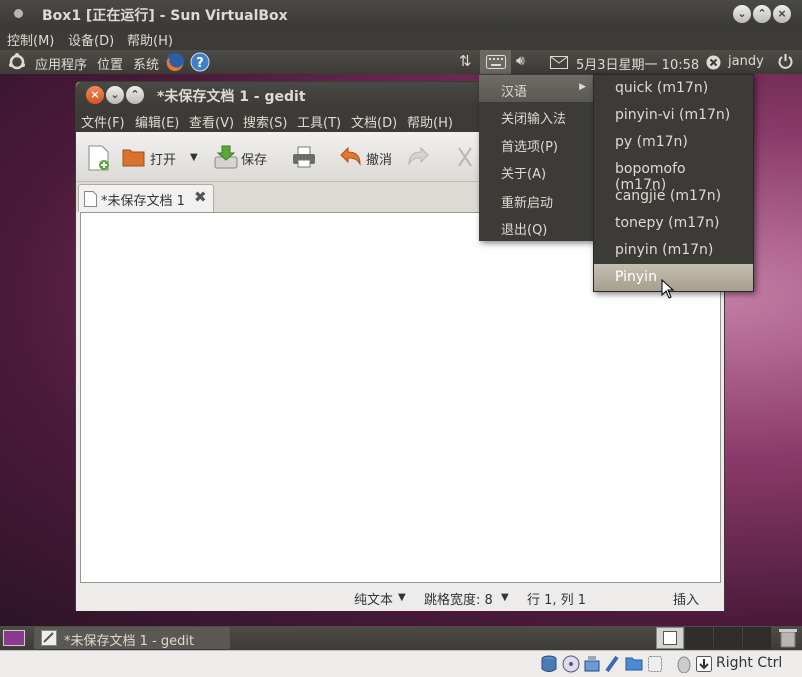  I want to click on gedit-close-icon: ×, so click(95, 95).